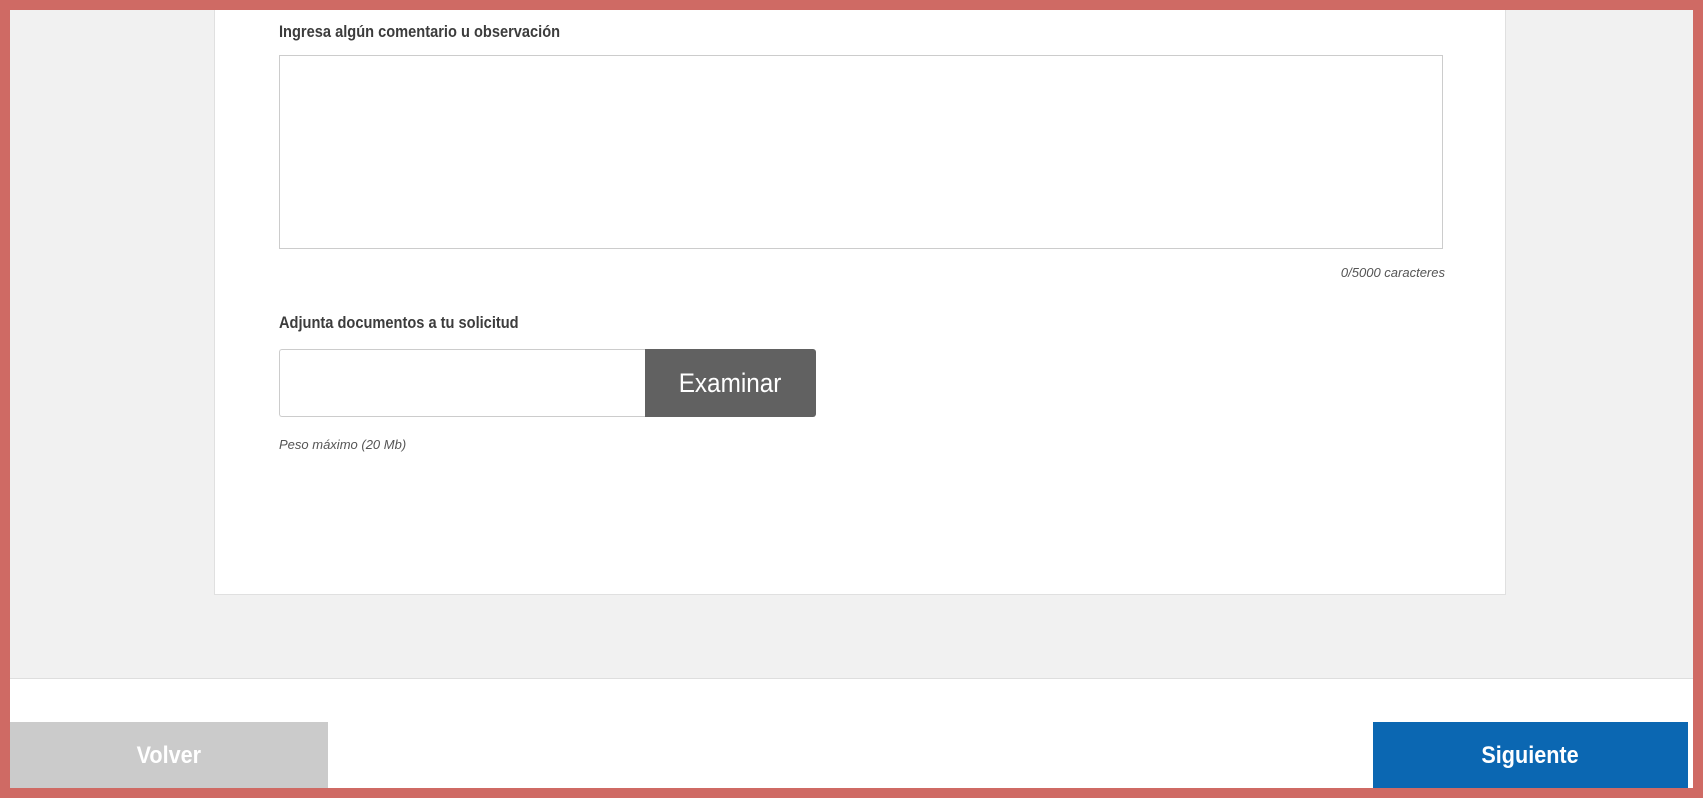 This screenshot has width=1703, height=798. I want to click on next-button-label: Siguiente, so click(1530, 755).